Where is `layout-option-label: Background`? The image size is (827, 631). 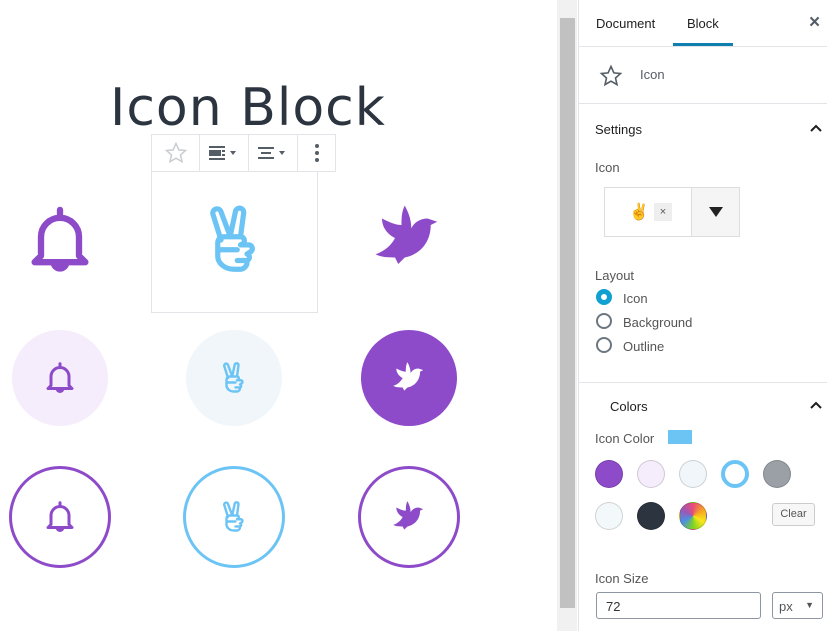
layout-option-label: Background is located at coordinates (658, 322).